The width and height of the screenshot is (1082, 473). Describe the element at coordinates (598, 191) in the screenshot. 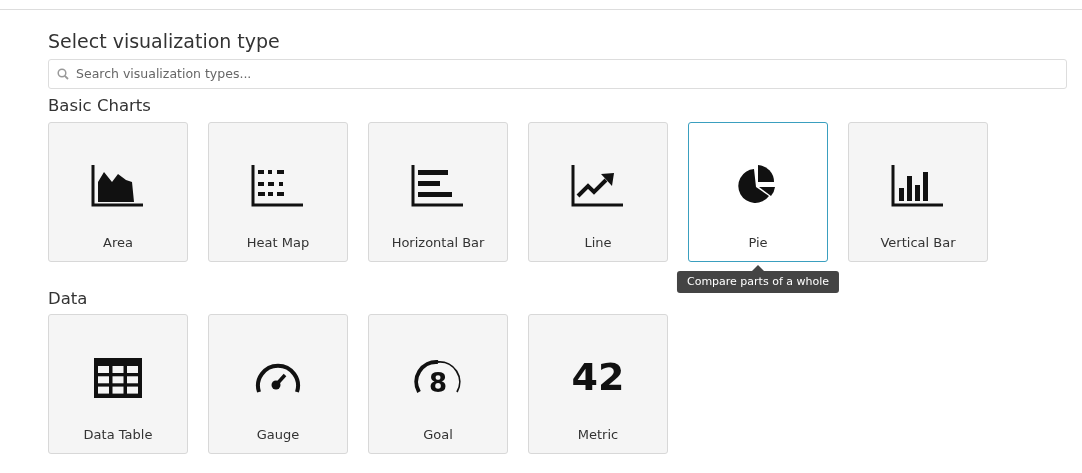

I see `visualization-tile: Line` at that location.